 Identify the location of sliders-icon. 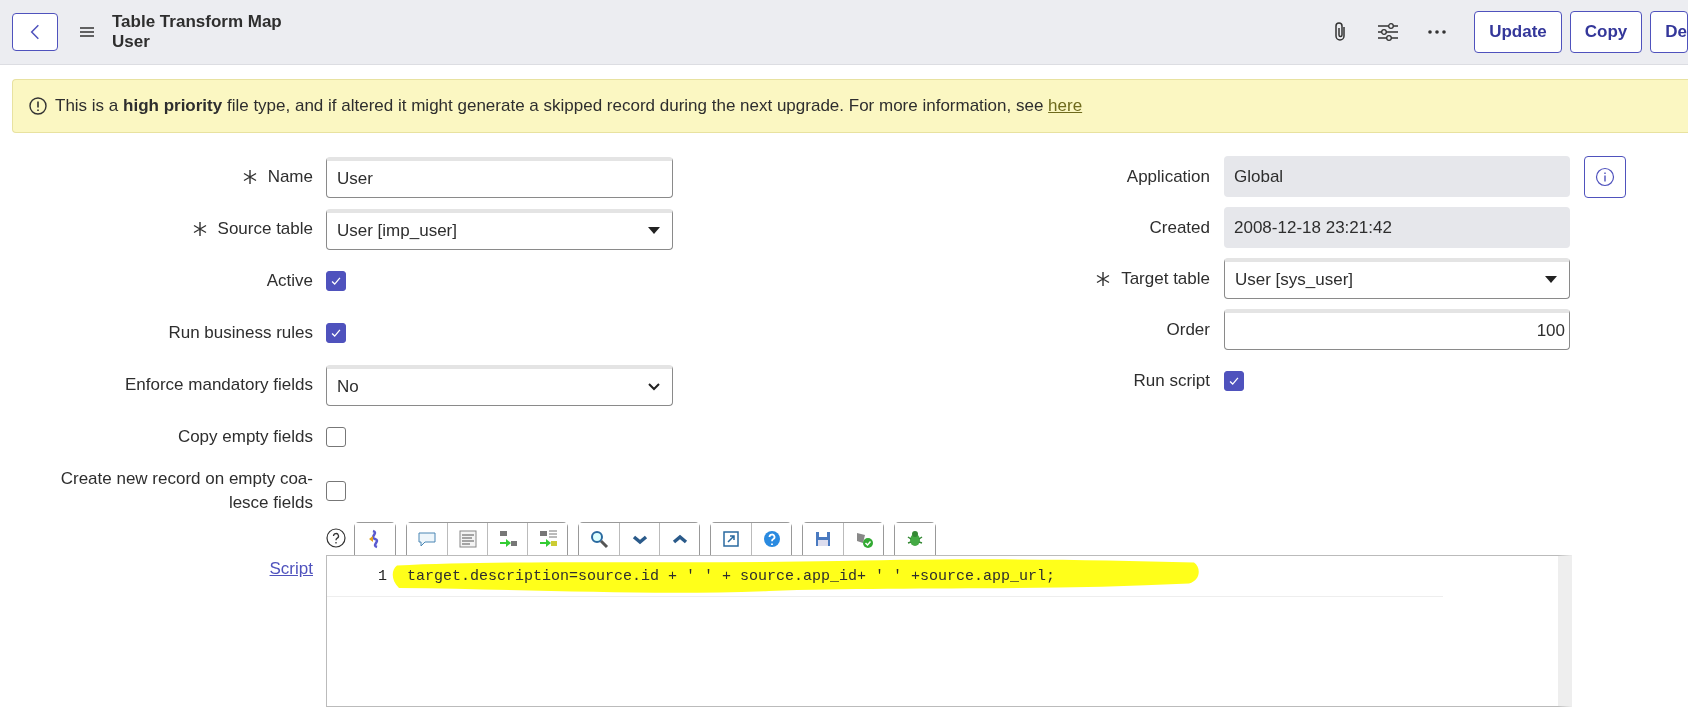
(1388, 32).